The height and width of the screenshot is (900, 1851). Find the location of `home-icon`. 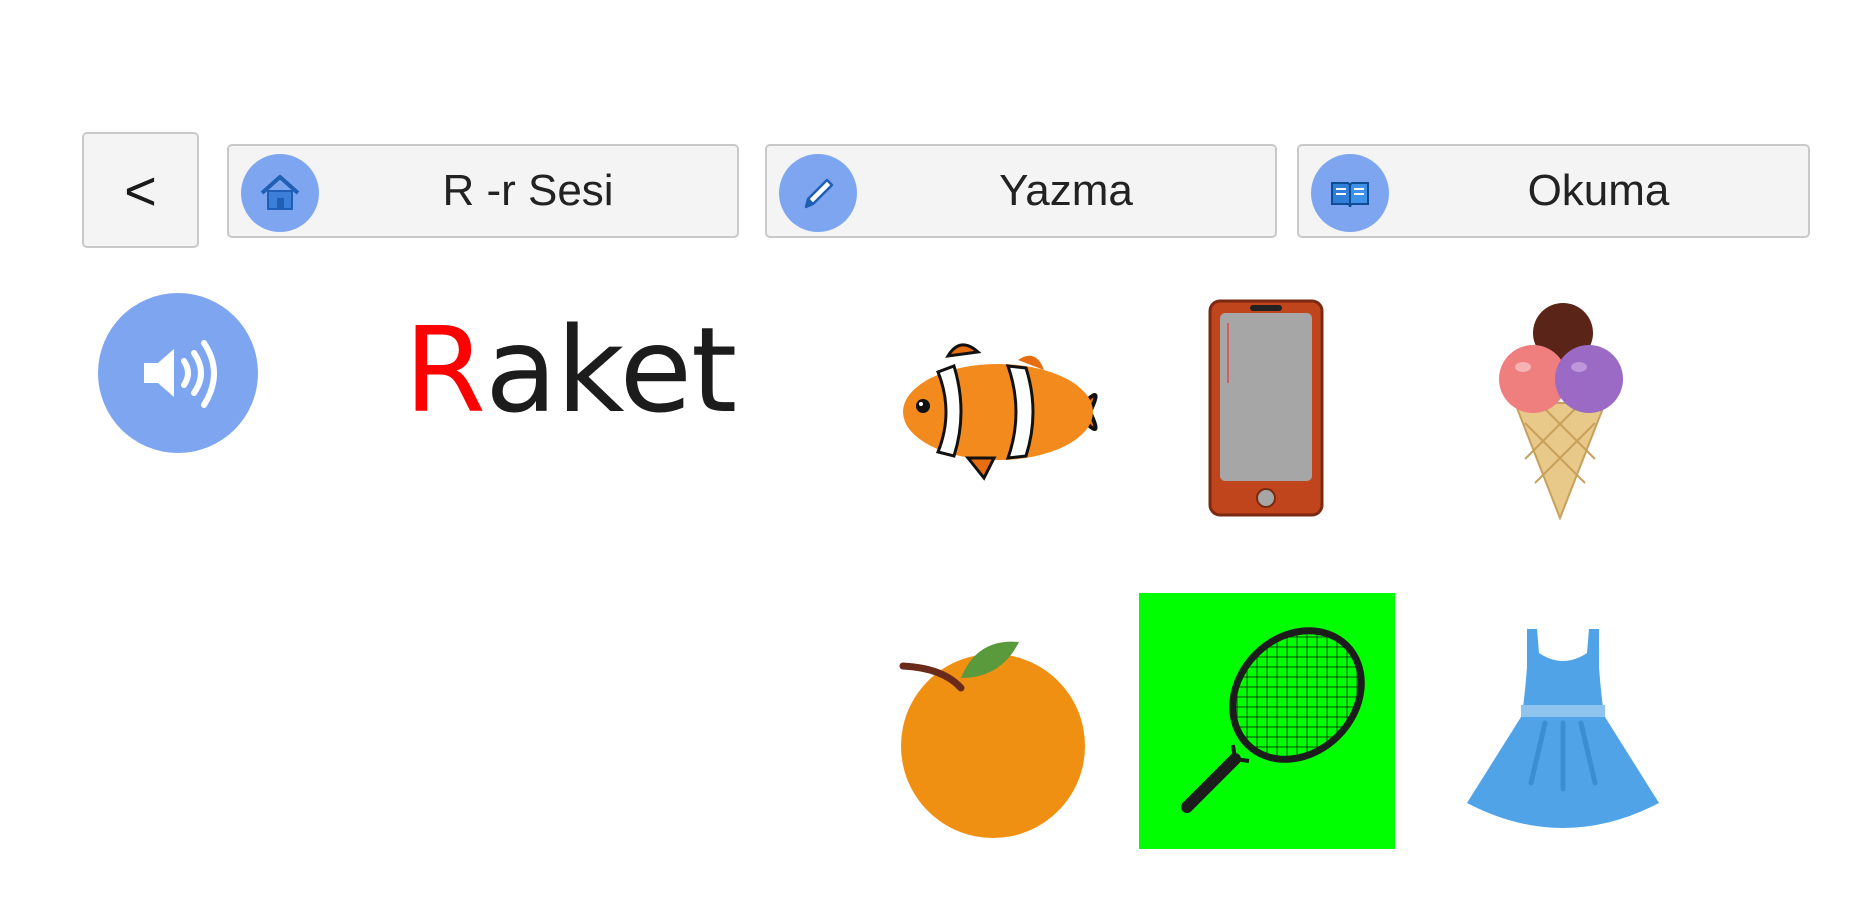

home-icon is located at coordinates (280, 193).